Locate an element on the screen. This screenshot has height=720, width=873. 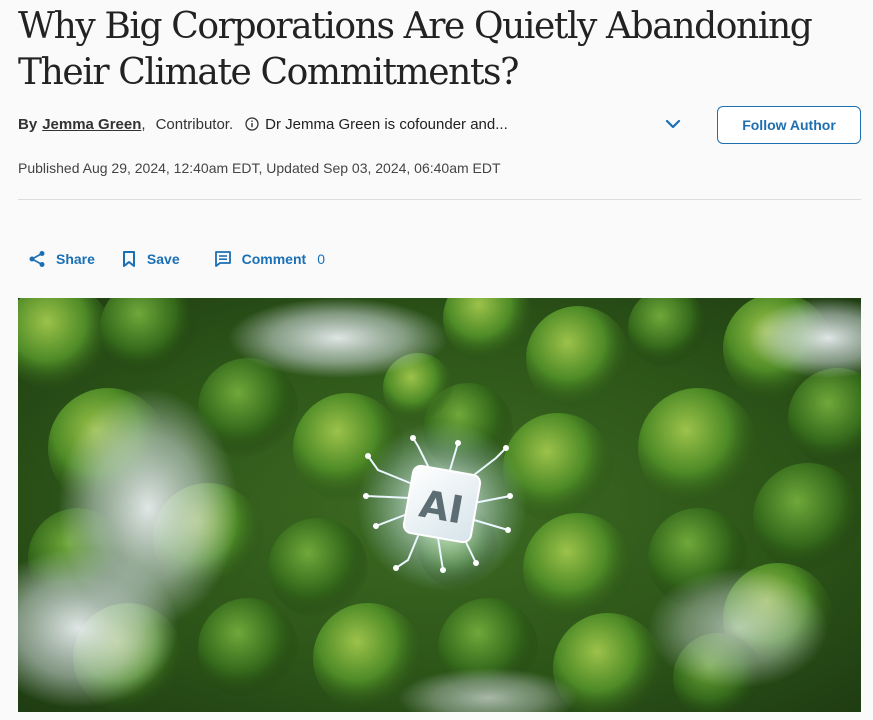
article-actions: Share Save Comment 0 is located at coordinates (176, 259).